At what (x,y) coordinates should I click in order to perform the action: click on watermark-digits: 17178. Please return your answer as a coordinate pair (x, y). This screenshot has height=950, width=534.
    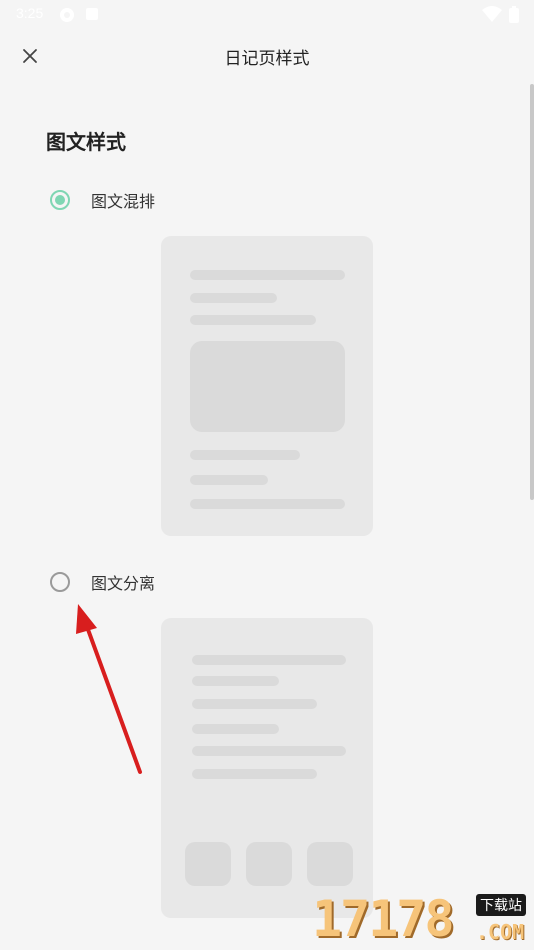
    Looking at the image, I should click on (383, 919).